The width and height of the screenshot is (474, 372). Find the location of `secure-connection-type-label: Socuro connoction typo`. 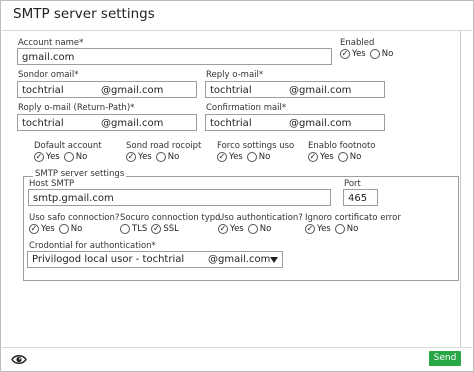

secure-connection-type-label: Socuro connoction typo is located at coordinates (170, 218).